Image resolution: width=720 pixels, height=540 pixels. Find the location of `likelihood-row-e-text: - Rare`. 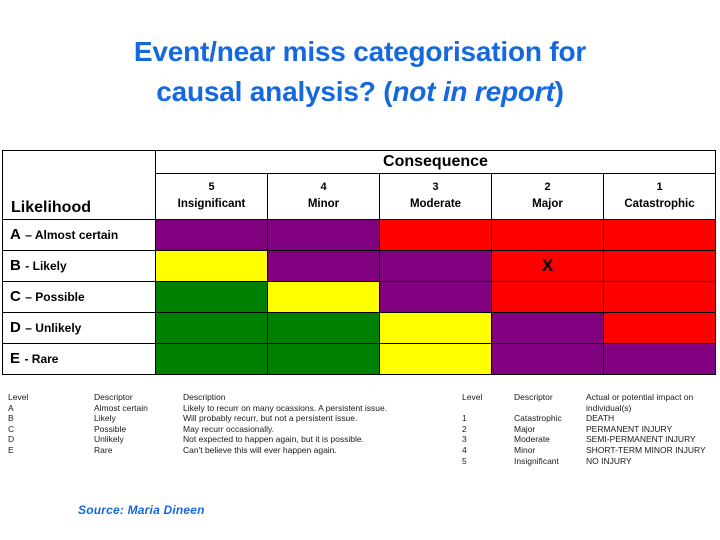

likelihood-row-e-text: - Rare is located at coordinates (41, 359).